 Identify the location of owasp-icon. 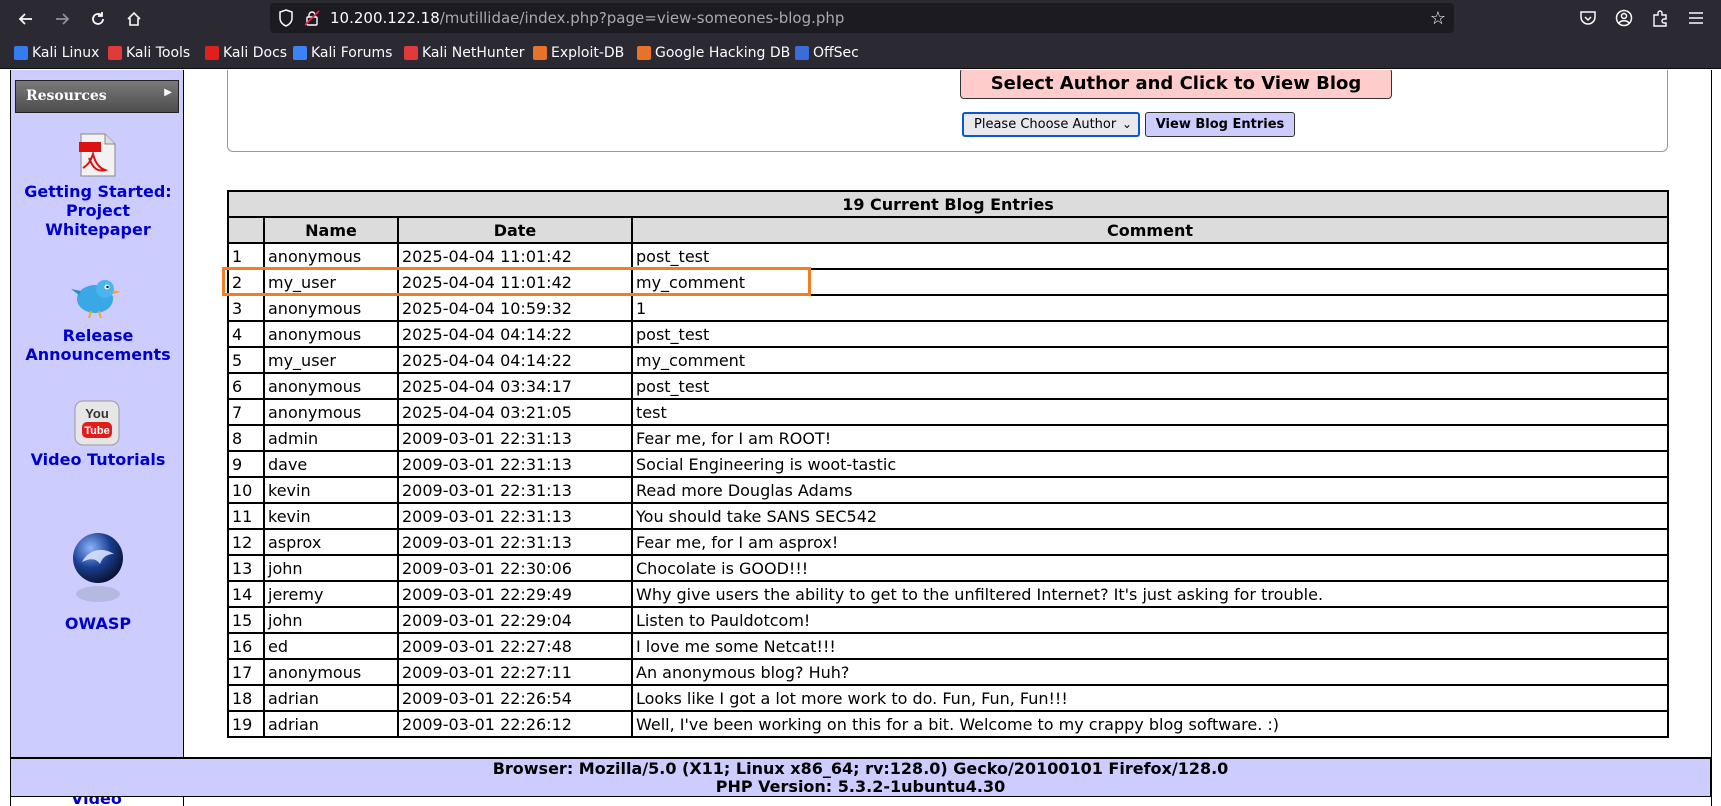
(98, 568).